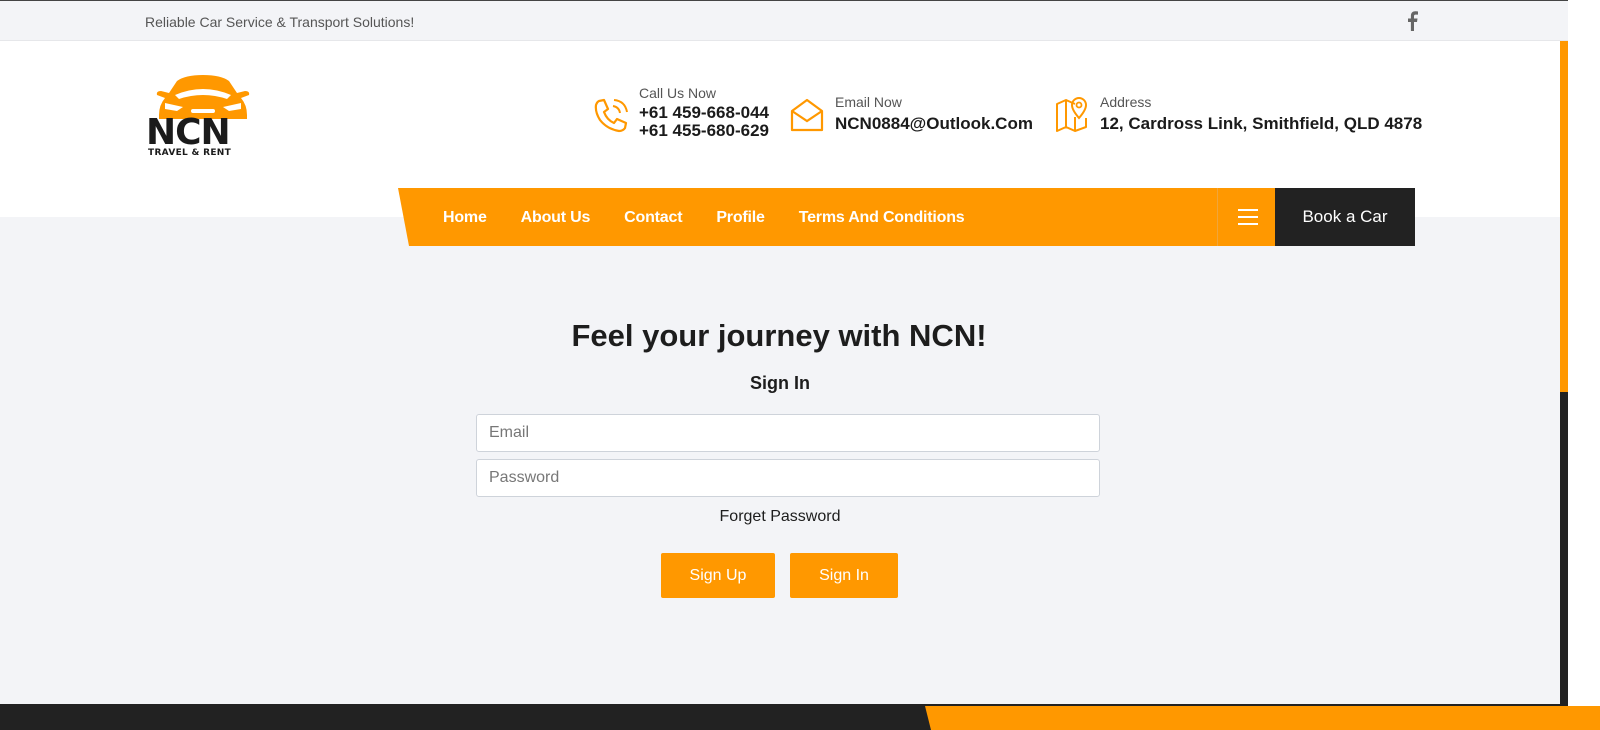 The height and width of the screenshot is (730, 1600). I want to click on phone-number-2: +61 455-680-629, so click(704, 131).